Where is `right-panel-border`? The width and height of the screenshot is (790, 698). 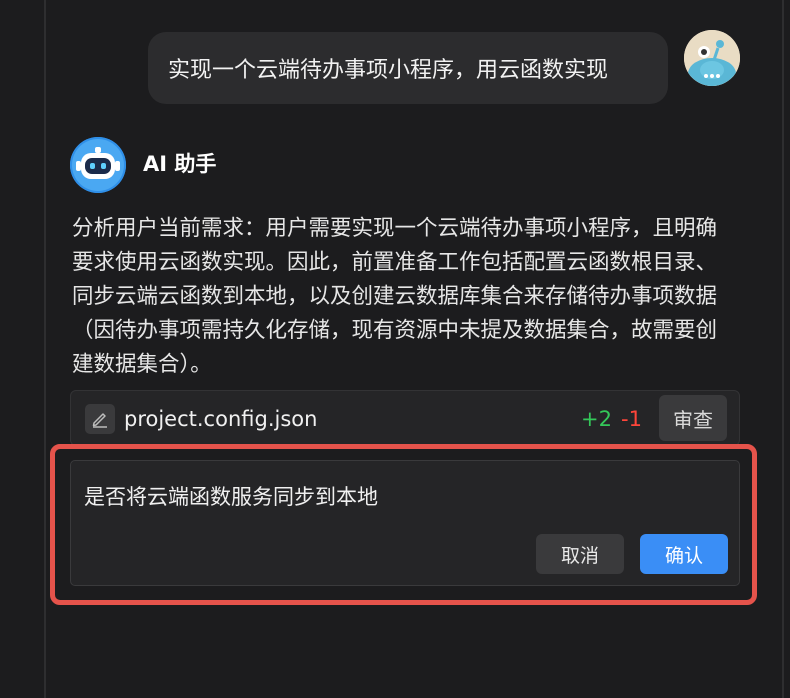 right-panel-border is located at coordinates (783, 349).